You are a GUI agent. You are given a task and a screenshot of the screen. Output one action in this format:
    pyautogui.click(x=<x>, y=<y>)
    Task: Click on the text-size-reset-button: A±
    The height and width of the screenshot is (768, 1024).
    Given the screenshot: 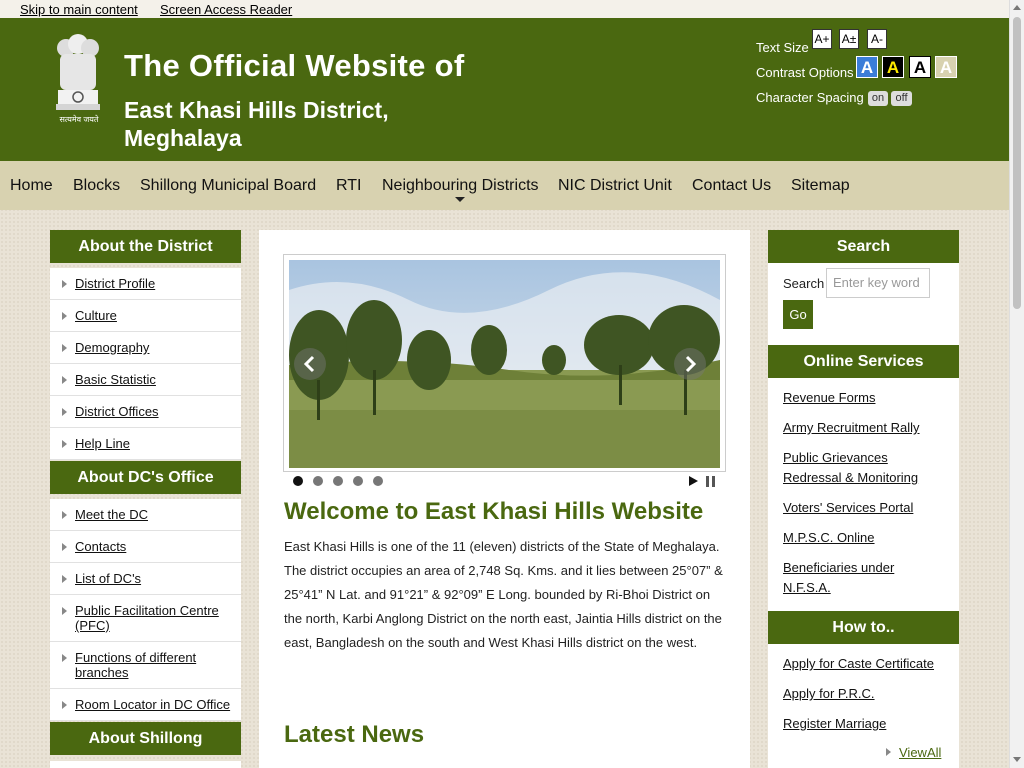 What is the action you would take?
    pyautogui.click(x=849, y=39)
    